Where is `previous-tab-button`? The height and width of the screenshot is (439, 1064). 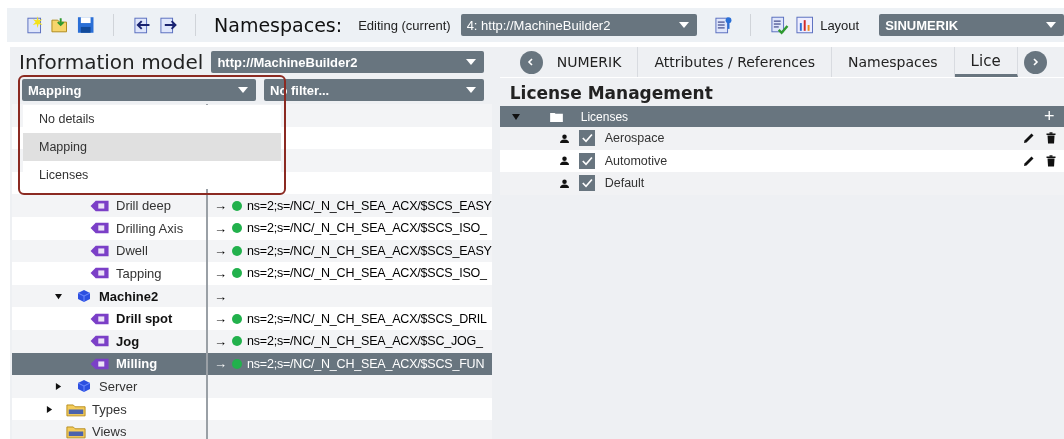
previous-tab-button is located at coordinates (531, 62).